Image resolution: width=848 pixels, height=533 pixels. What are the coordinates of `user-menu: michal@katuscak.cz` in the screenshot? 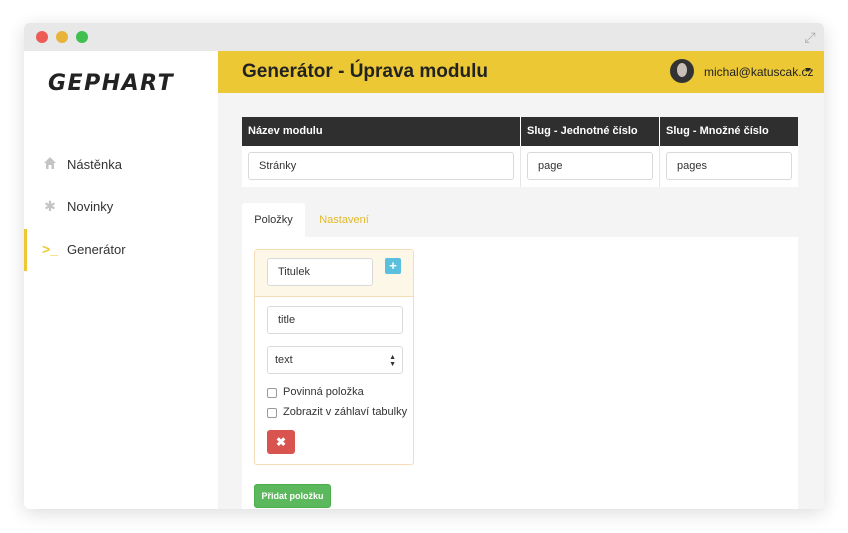 It's located at (759, 72).